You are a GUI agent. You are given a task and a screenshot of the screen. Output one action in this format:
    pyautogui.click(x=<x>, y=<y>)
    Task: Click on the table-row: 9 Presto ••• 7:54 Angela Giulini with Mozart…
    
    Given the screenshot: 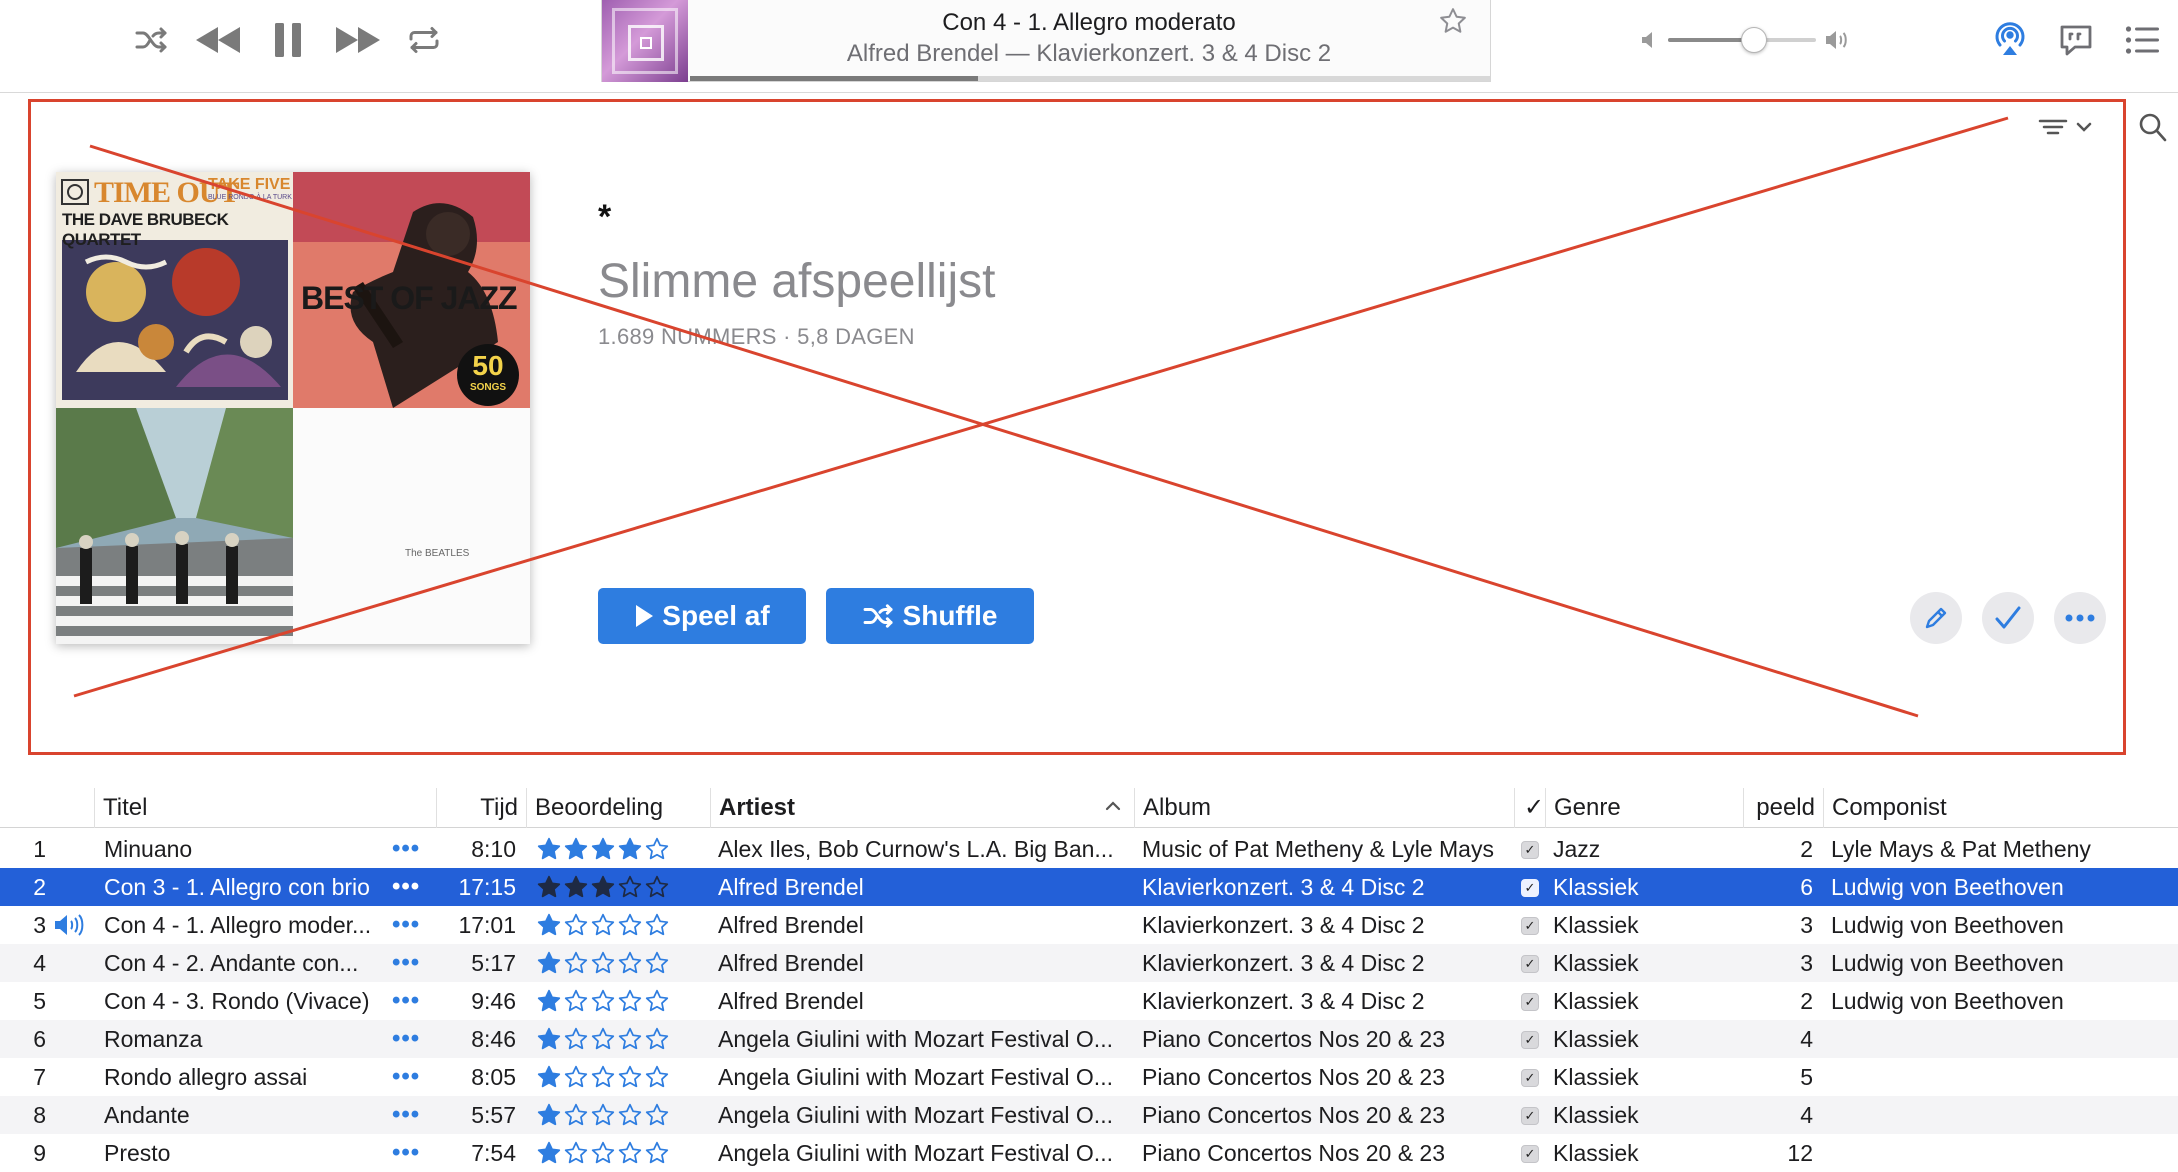 What is the action you would take?
    pyautogui.click(x=1089, y=1153)
    